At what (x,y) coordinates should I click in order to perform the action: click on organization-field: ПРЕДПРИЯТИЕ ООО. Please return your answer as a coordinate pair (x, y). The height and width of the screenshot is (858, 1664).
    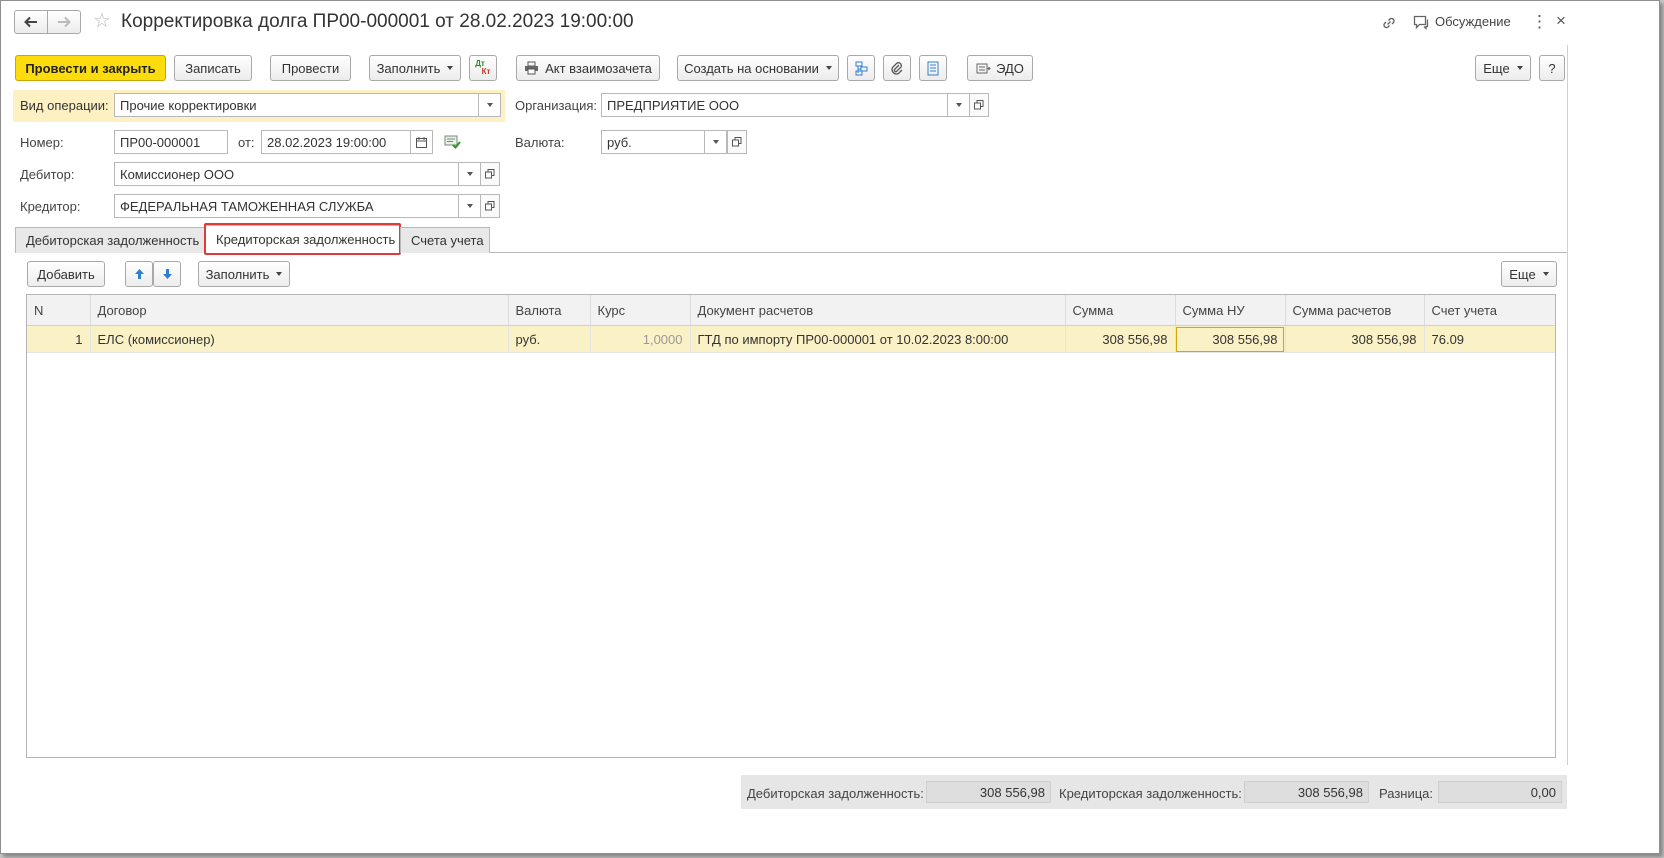
    Looking at the image, I should click on (774, 105).